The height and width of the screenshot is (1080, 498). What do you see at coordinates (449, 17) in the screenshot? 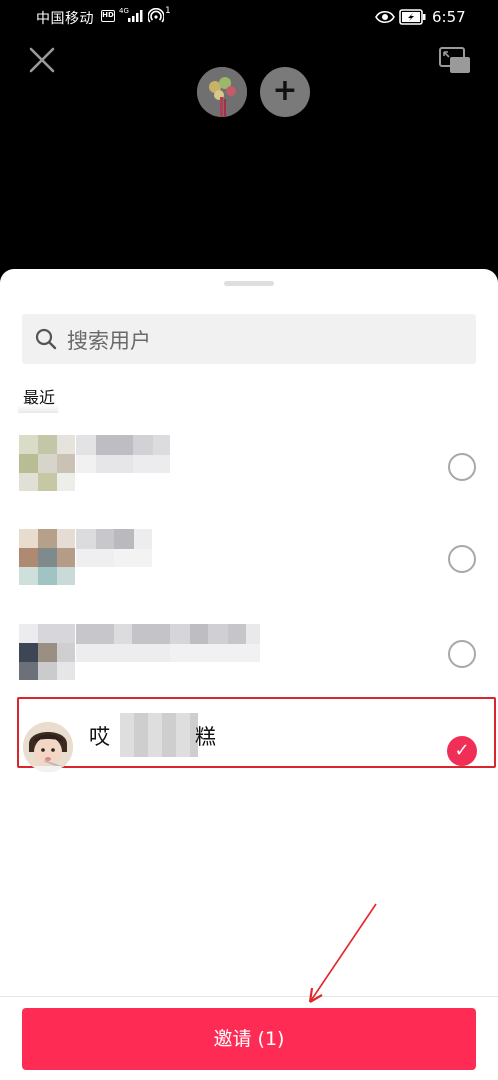
I see `clock: 6:57` at bounding box center [449, 17].